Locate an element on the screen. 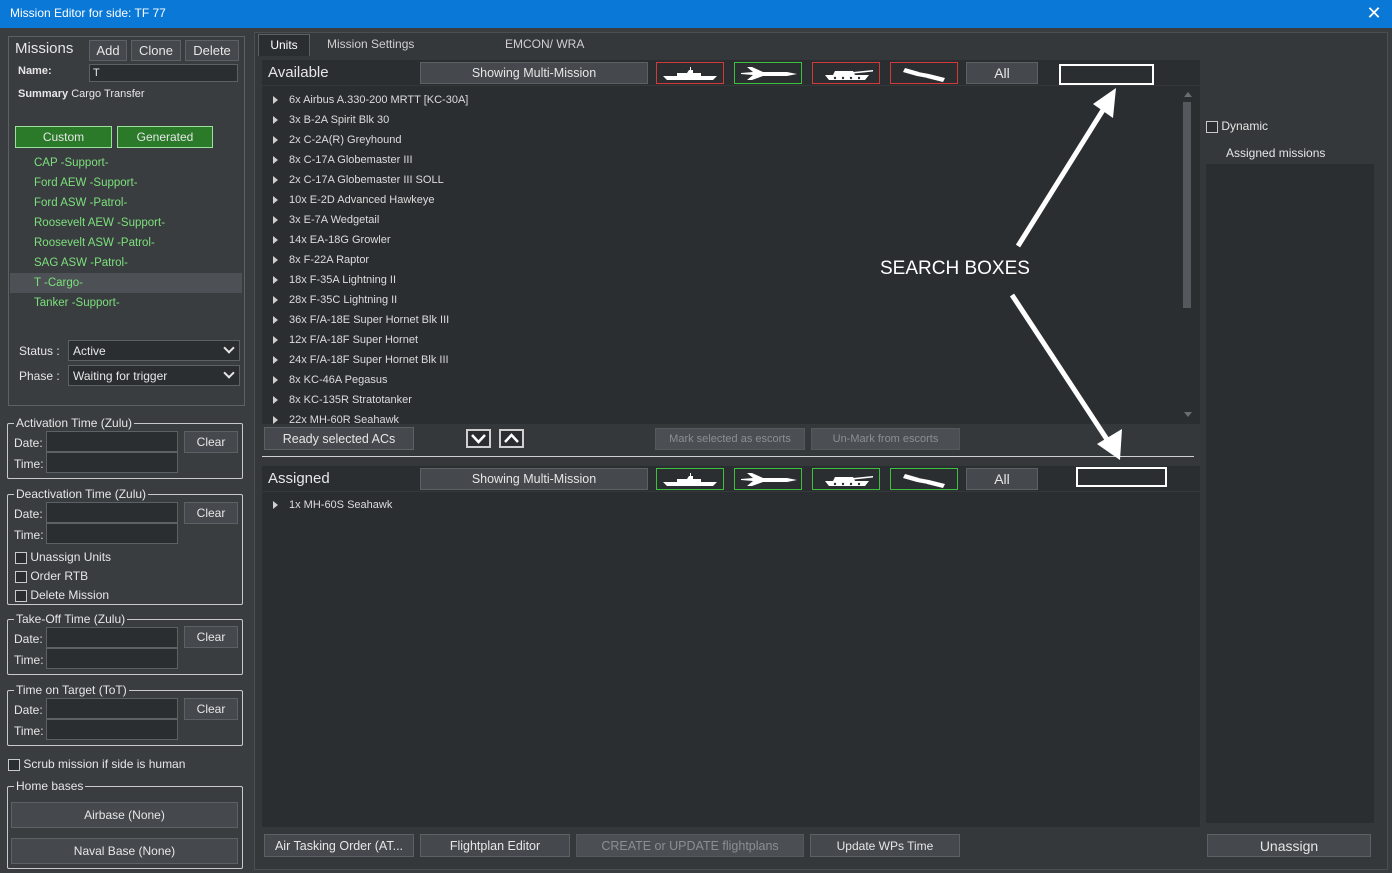  window-titlebar: Mission Editor for side: TF 77 is located at coordinates (696, 14).